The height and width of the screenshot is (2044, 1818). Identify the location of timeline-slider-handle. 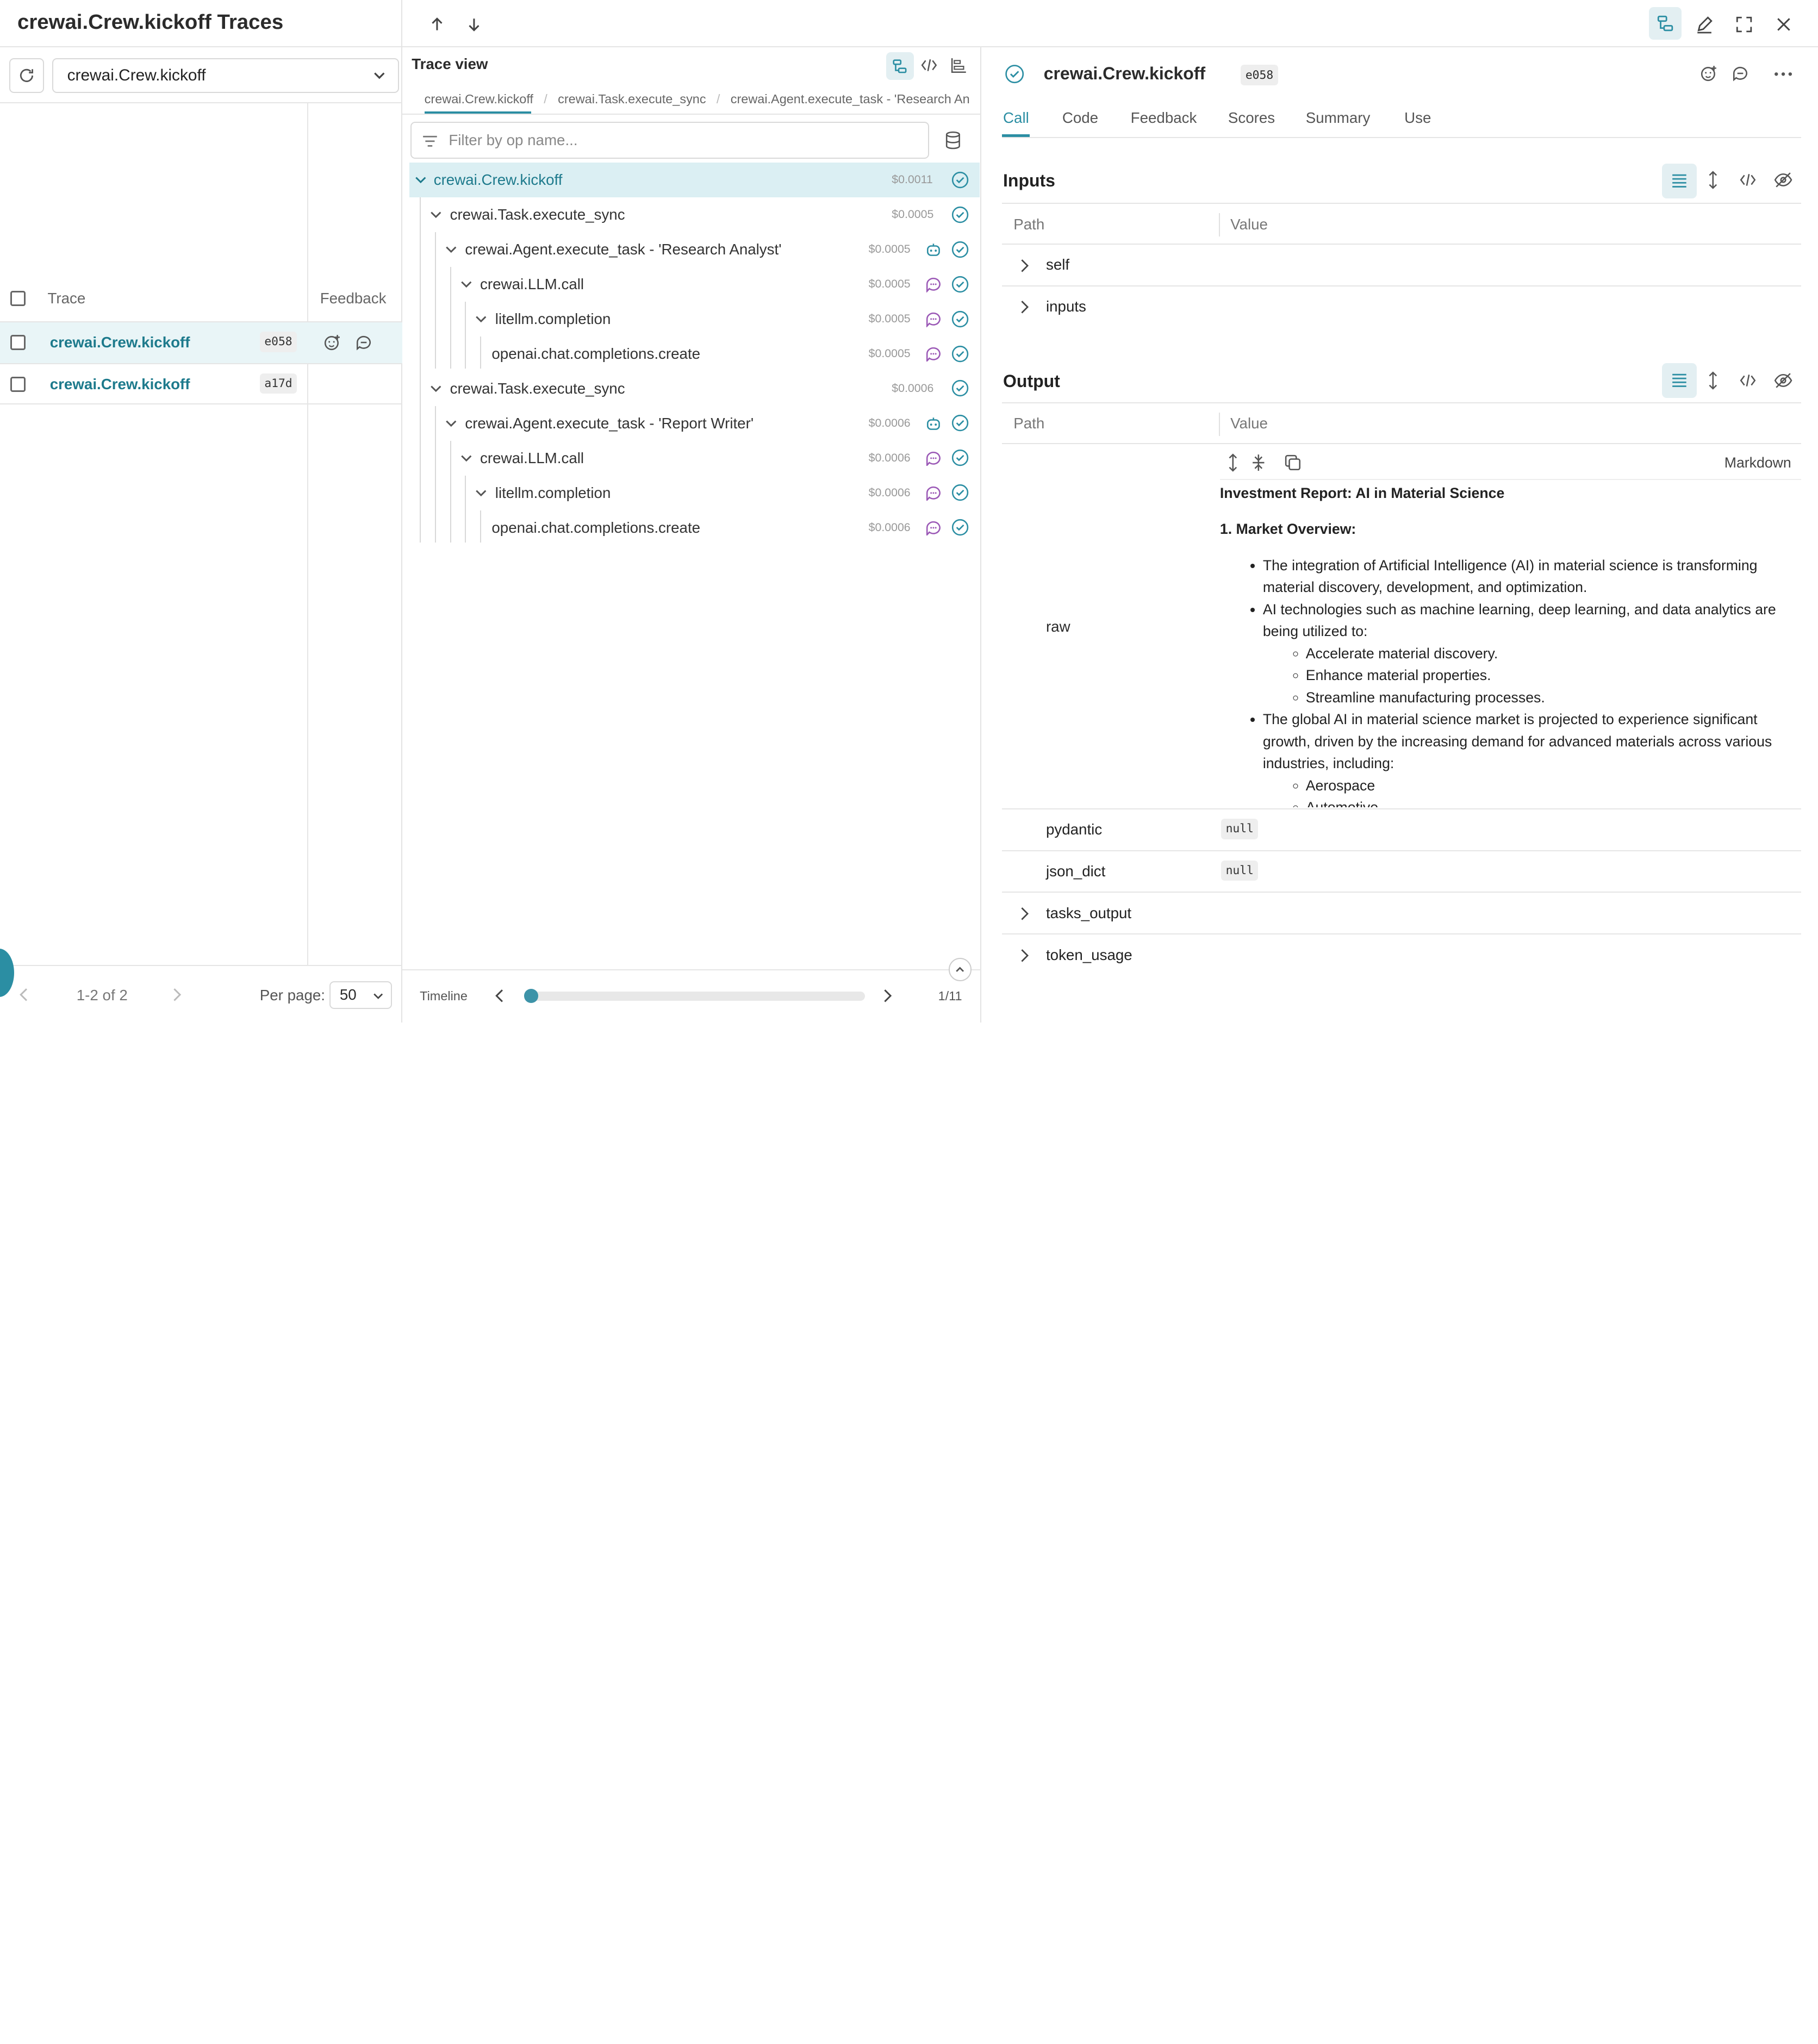
(531, 996).